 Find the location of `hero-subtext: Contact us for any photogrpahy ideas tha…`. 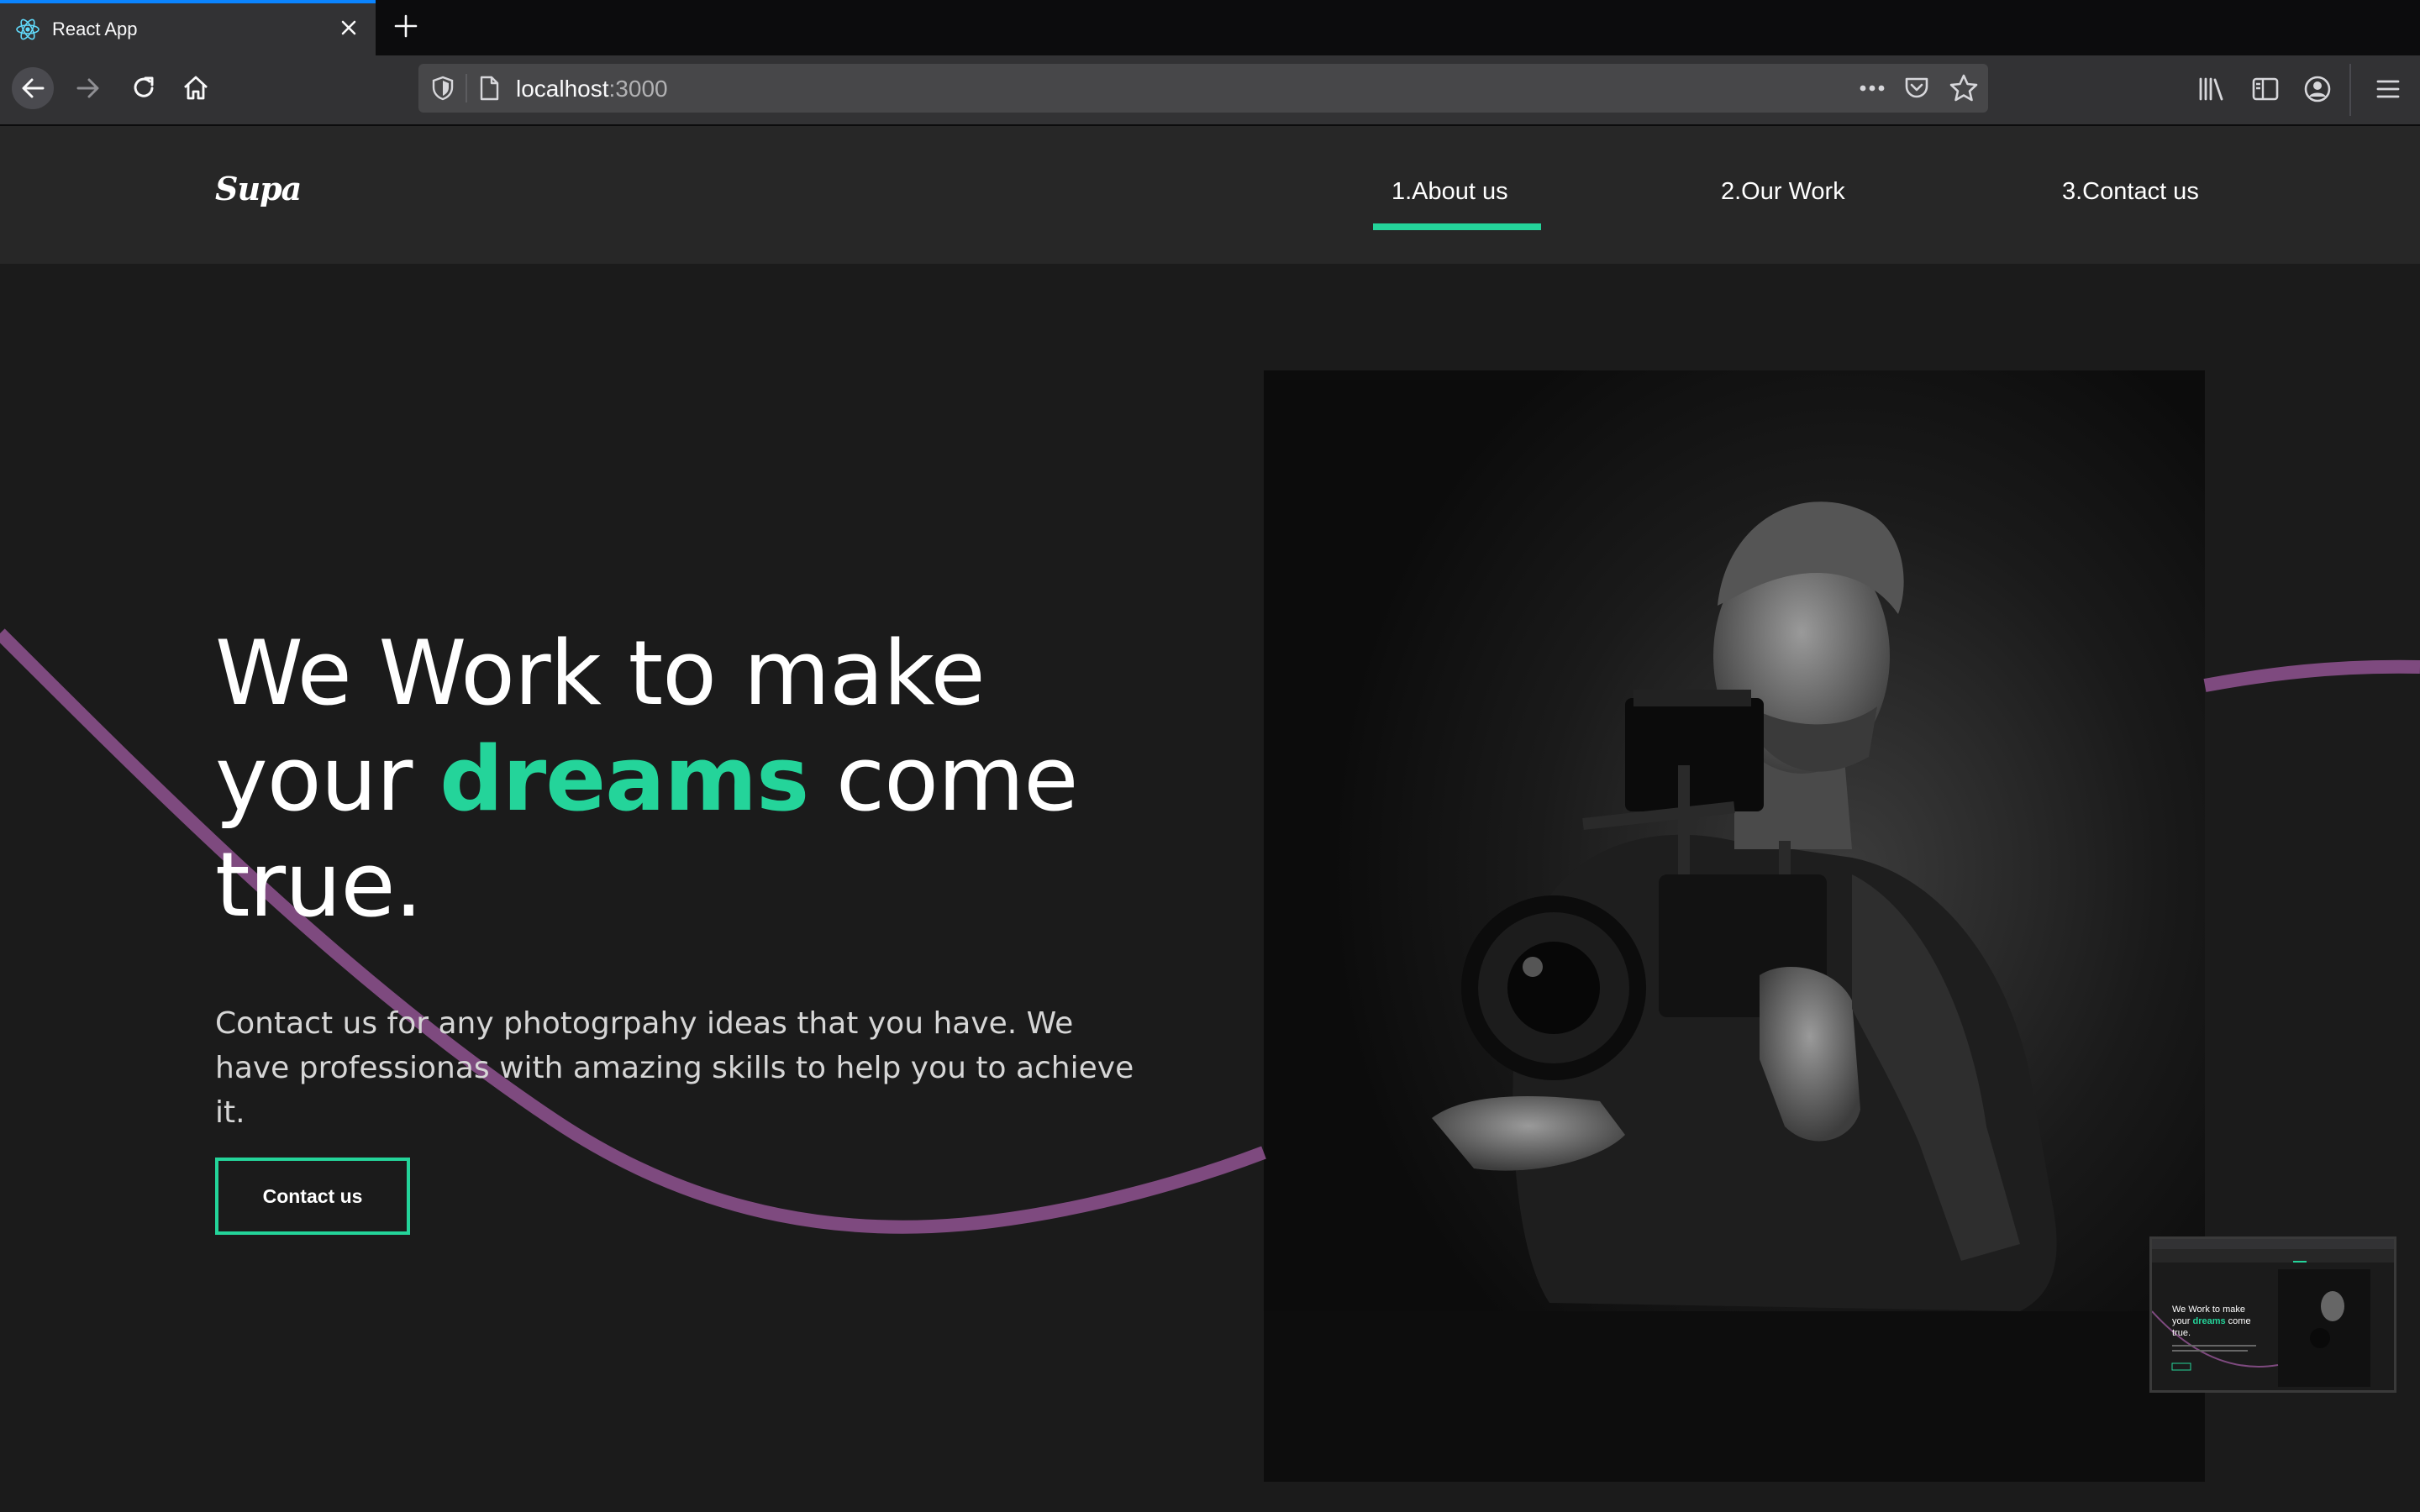

hero-subtext: Contact us for any photogrpahy ideas tha… is located at coordinates (674, 1068).